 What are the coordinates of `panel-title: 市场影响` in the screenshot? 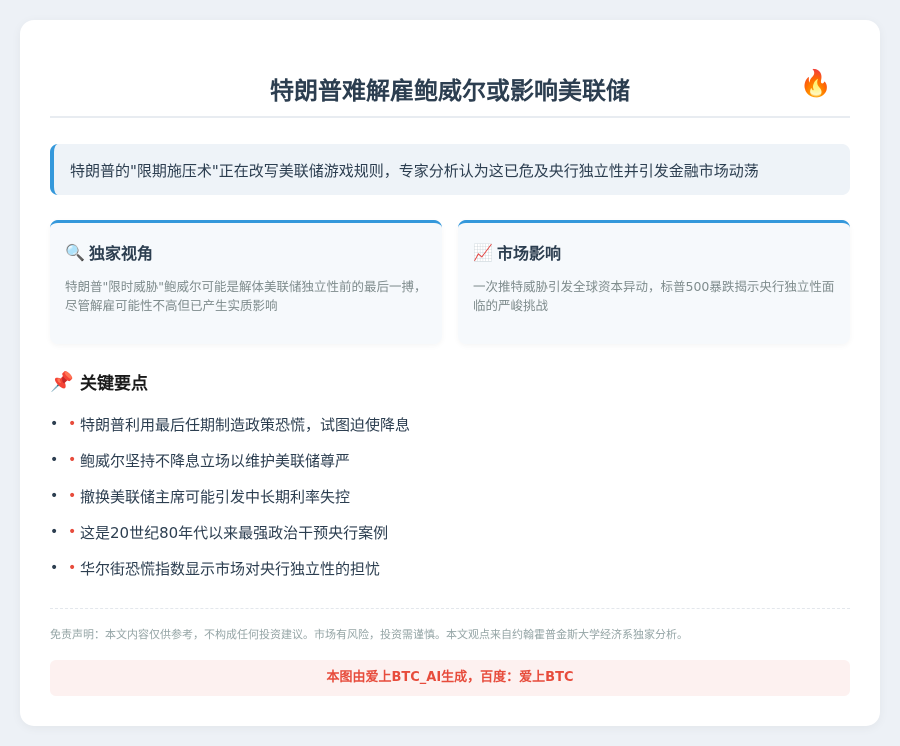 It's located at (529, 253).